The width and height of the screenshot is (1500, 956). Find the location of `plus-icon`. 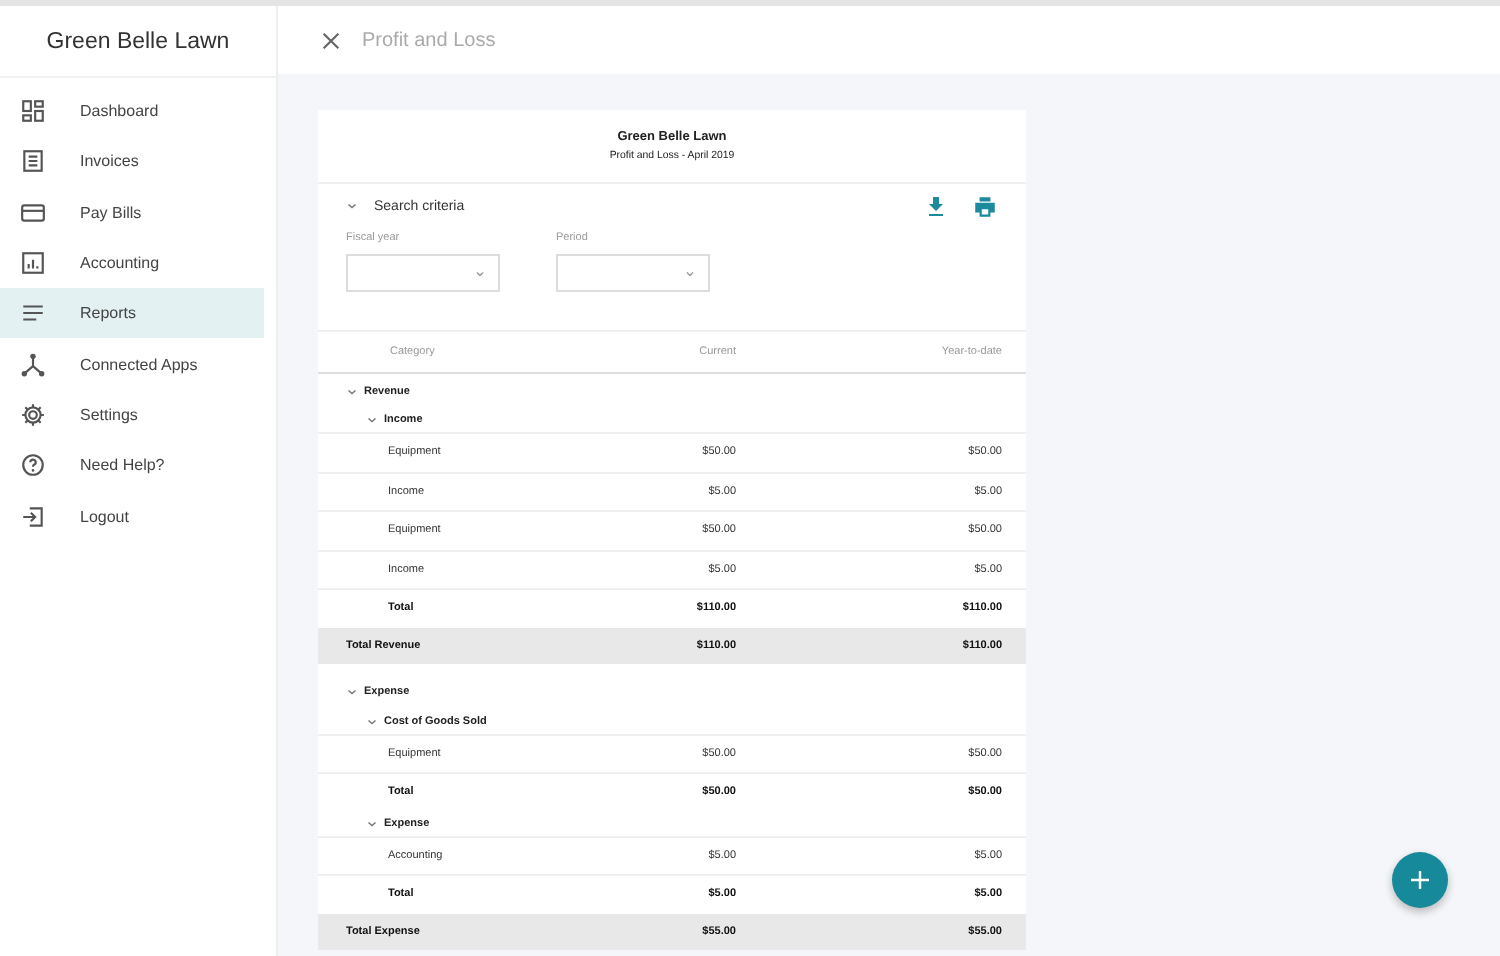

plus-icon is located at coordinates (1420, 880).